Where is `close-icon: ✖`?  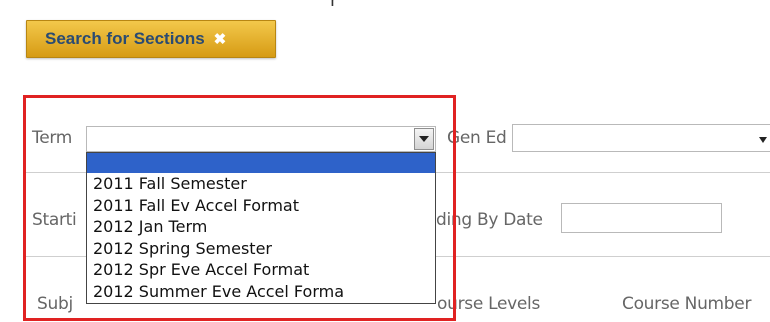
close-icon: ✖ is located at coordinates (220, 39).